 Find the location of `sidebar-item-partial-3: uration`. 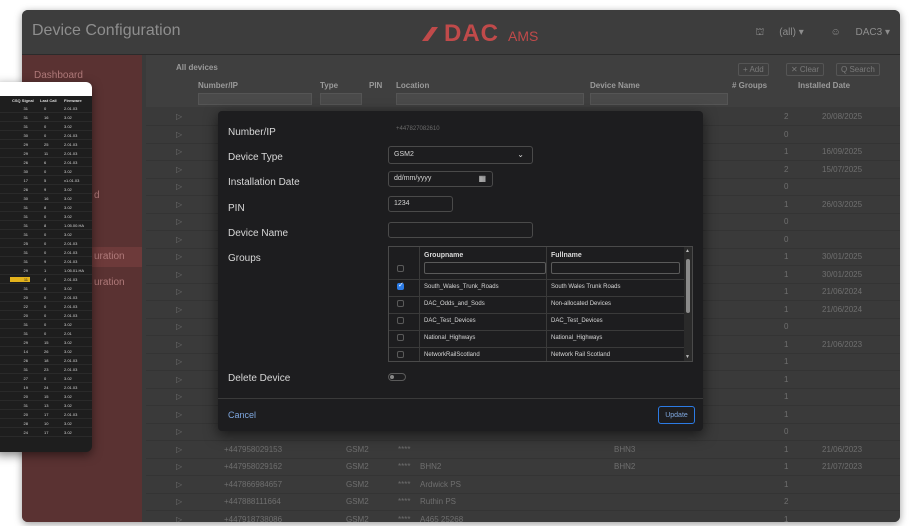

sidebar-item-partial-3: uration is located at coordinates (109, 282).